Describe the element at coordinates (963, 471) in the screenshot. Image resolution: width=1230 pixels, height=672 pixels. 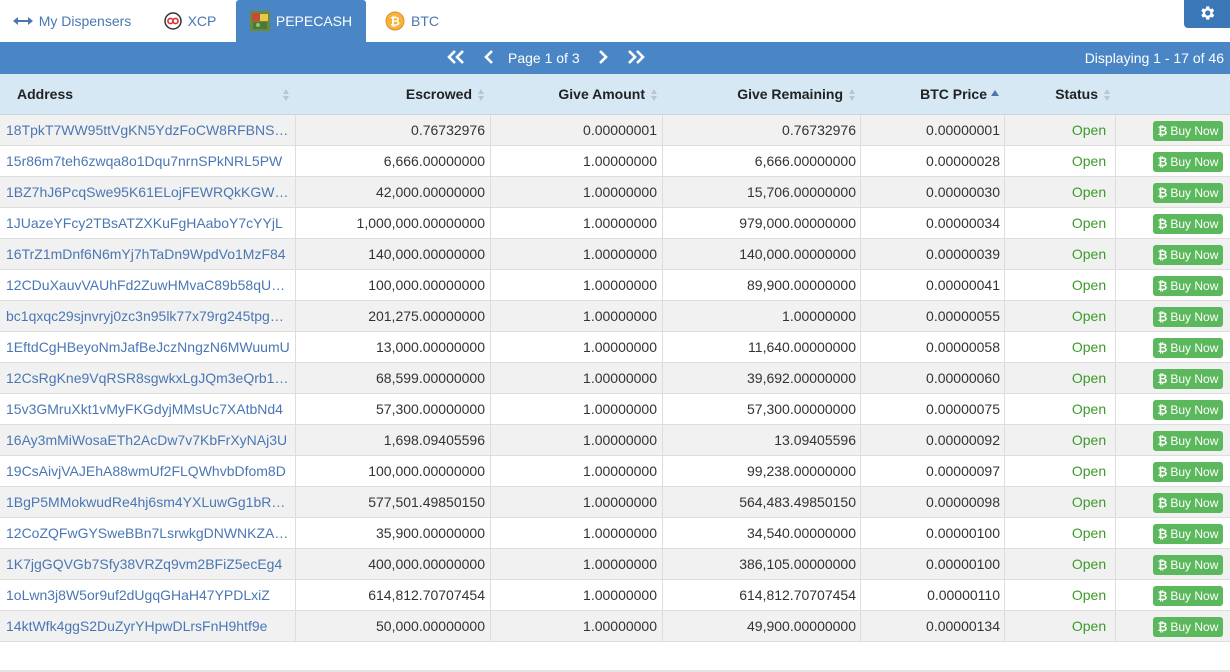
I see `btc-price-value: 0.00000097` at that location.